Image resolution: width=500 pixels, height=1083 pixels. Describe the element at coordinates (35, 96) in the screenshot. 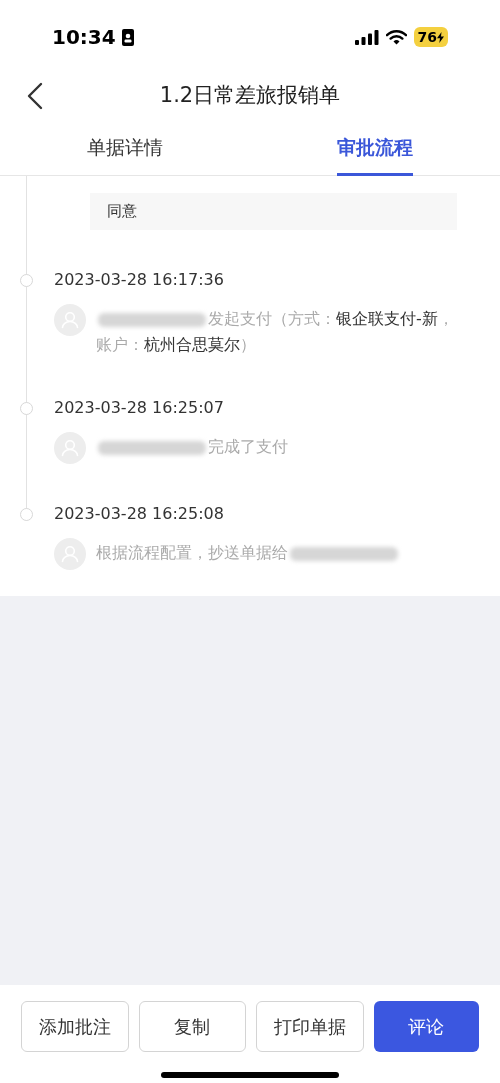

I see `back-icon` at that location.